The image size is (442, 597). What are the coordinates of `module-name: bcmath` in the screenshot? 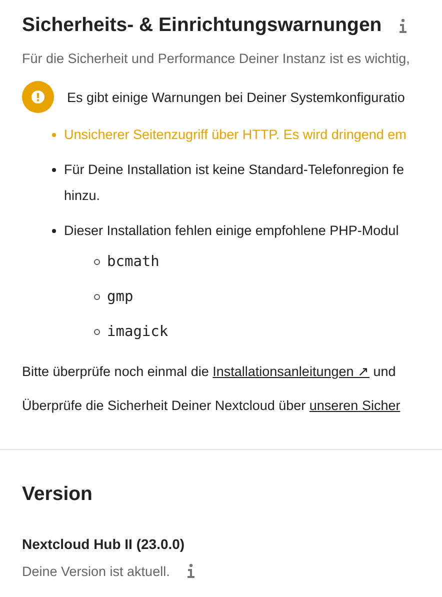 It's located at (133, 262).